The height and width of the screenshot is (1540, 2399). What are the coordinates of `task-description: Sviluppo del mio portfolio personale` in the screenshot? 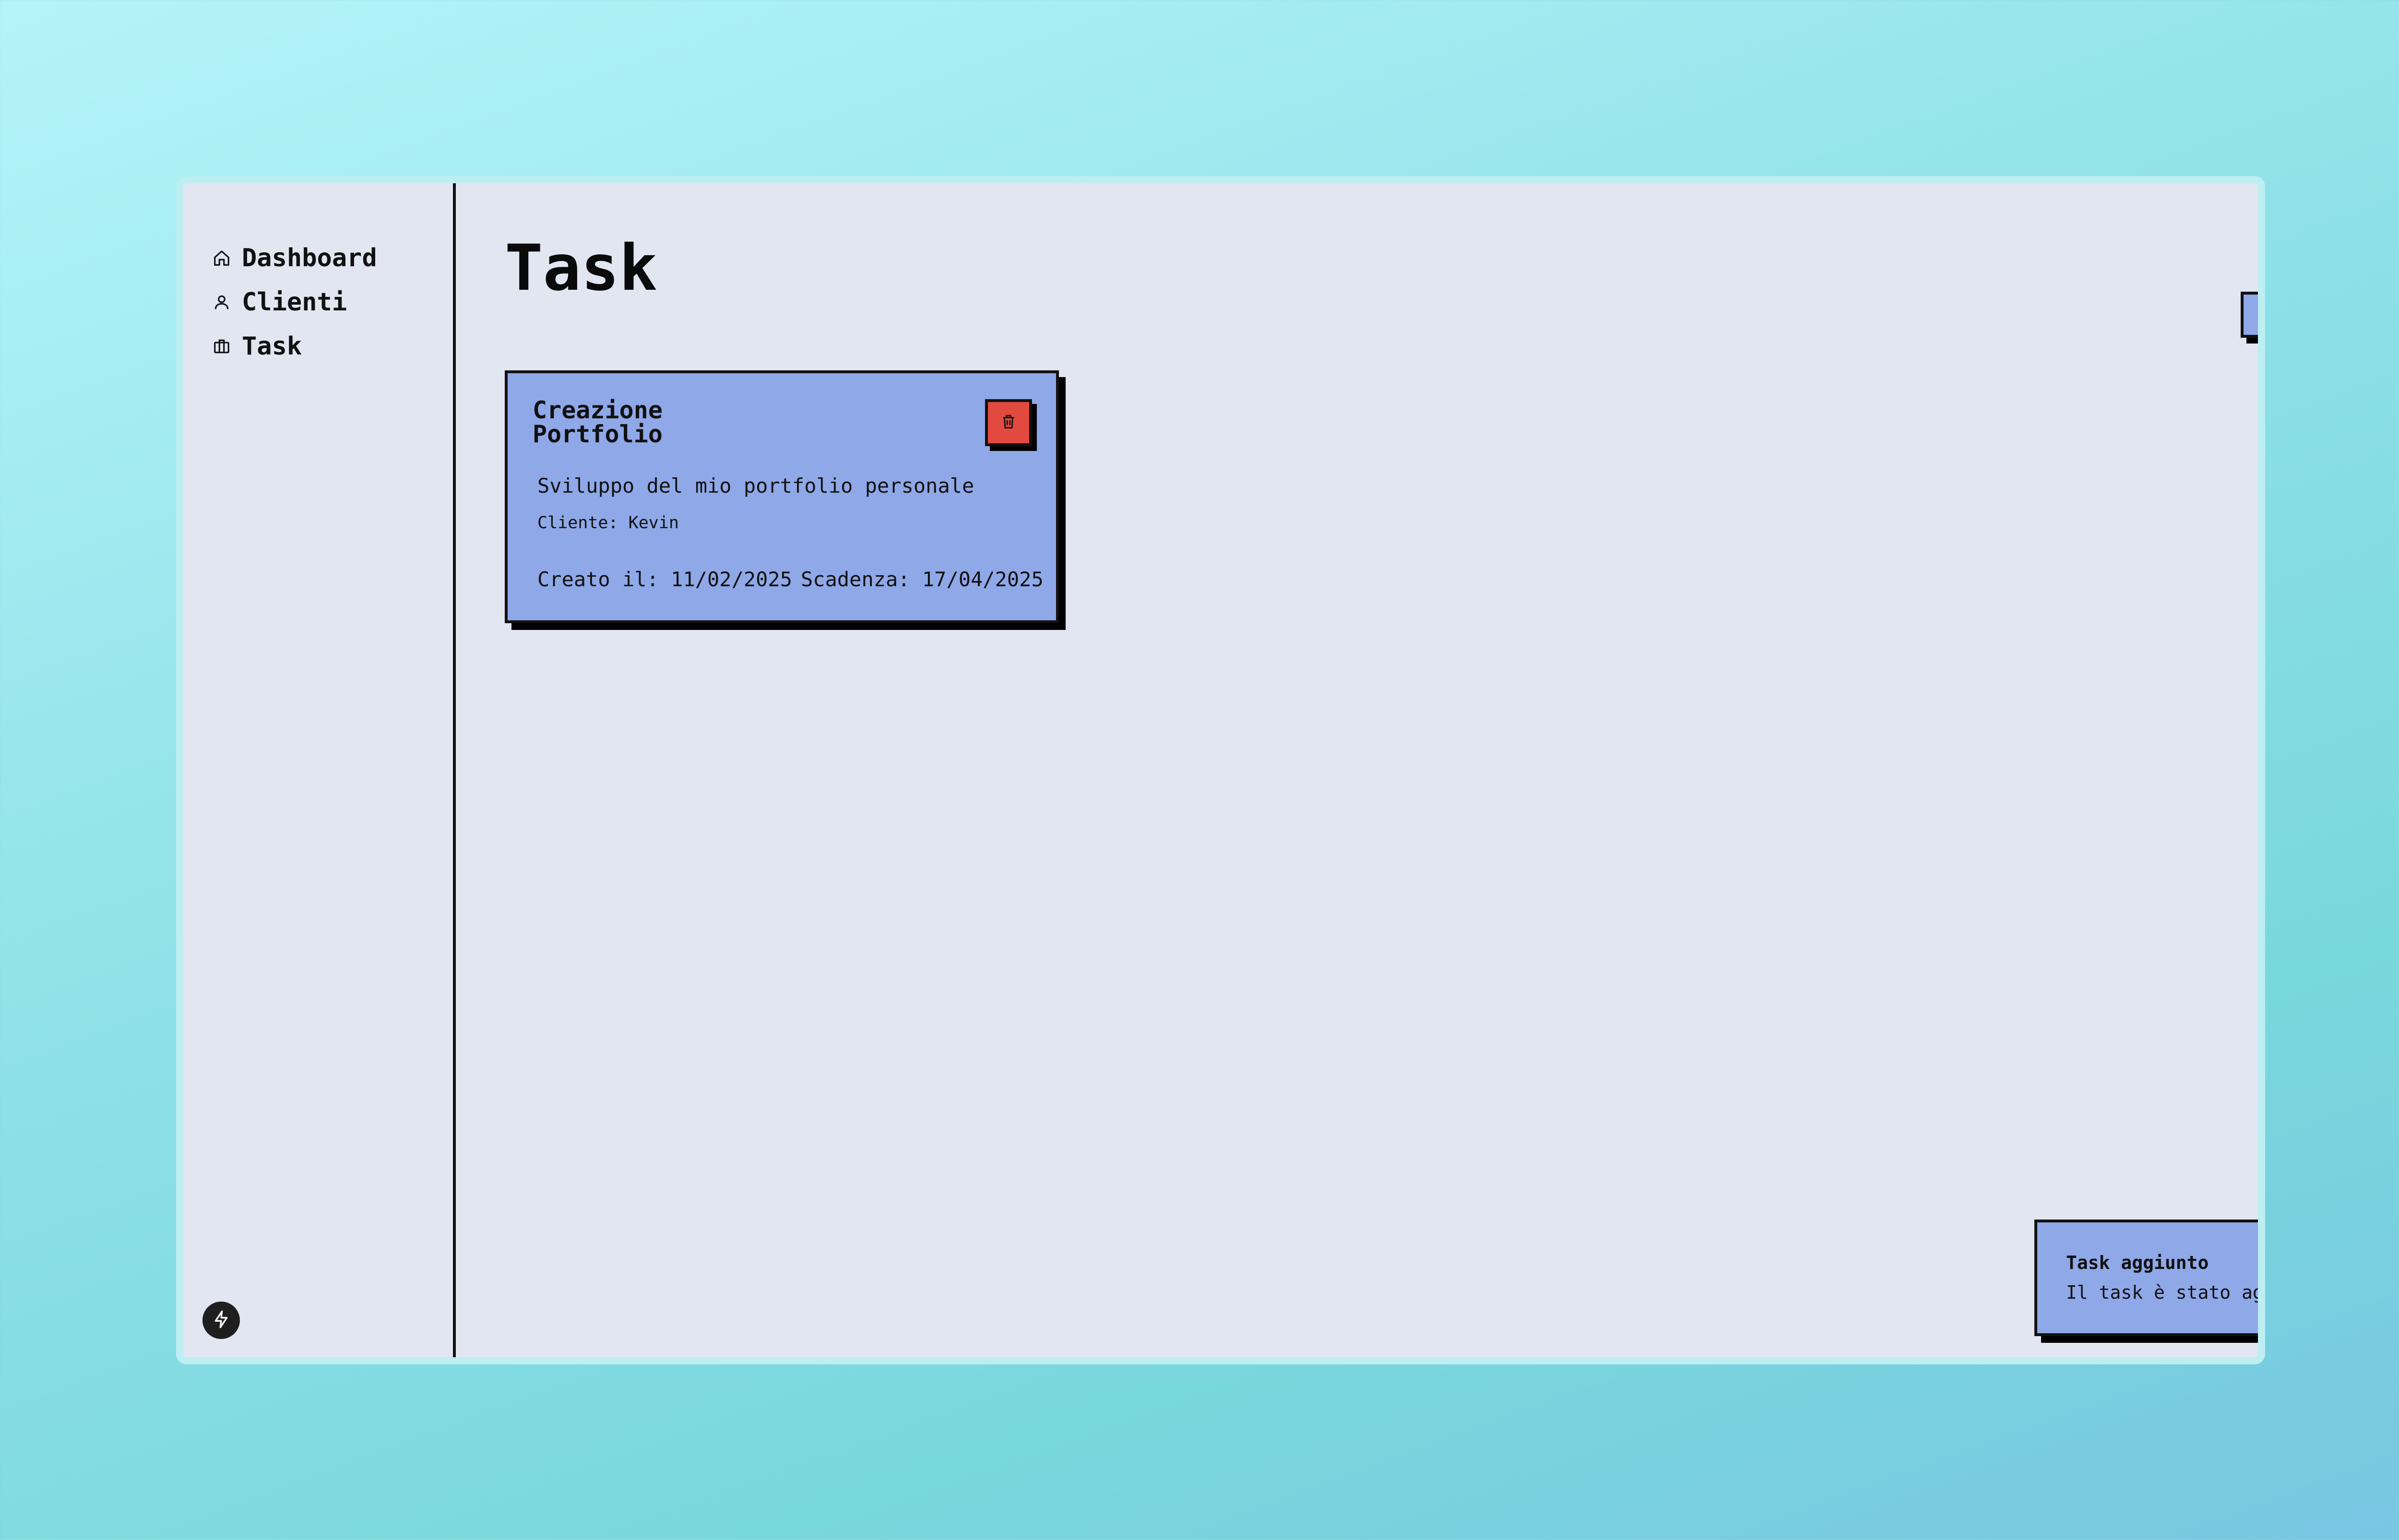 It's located at (756, 486).